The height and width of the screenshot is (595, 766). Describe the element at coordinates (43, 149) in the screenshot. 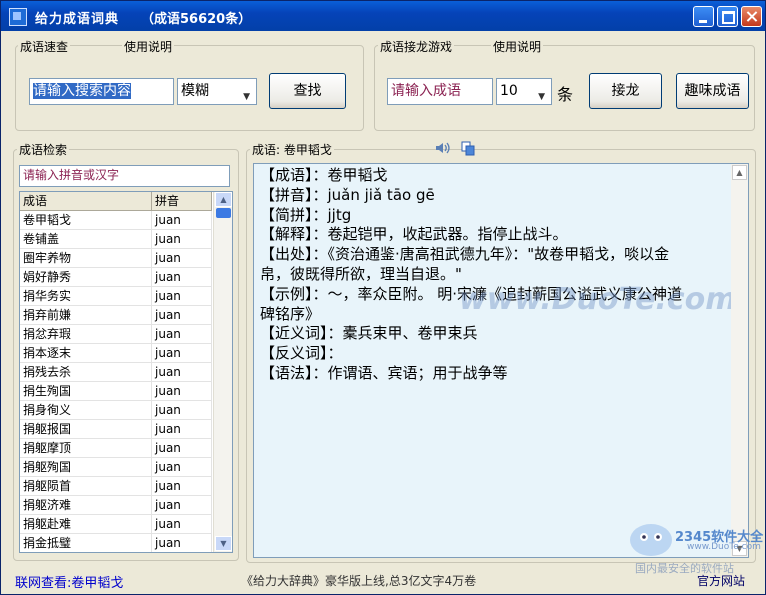

I see `idiom-lookup-label: 成语检索` at that location.